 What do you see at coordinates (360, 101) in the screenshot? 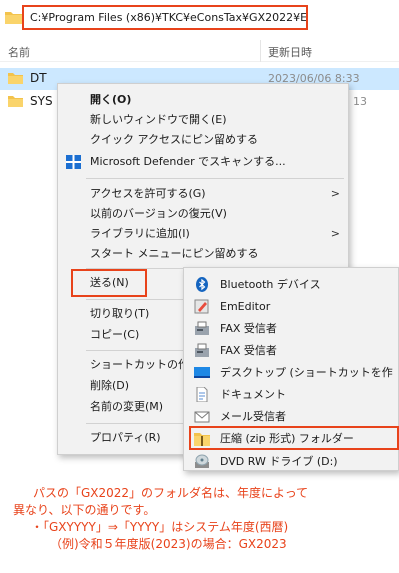
I see `file-date: 13` at bounding box center [360, 101].